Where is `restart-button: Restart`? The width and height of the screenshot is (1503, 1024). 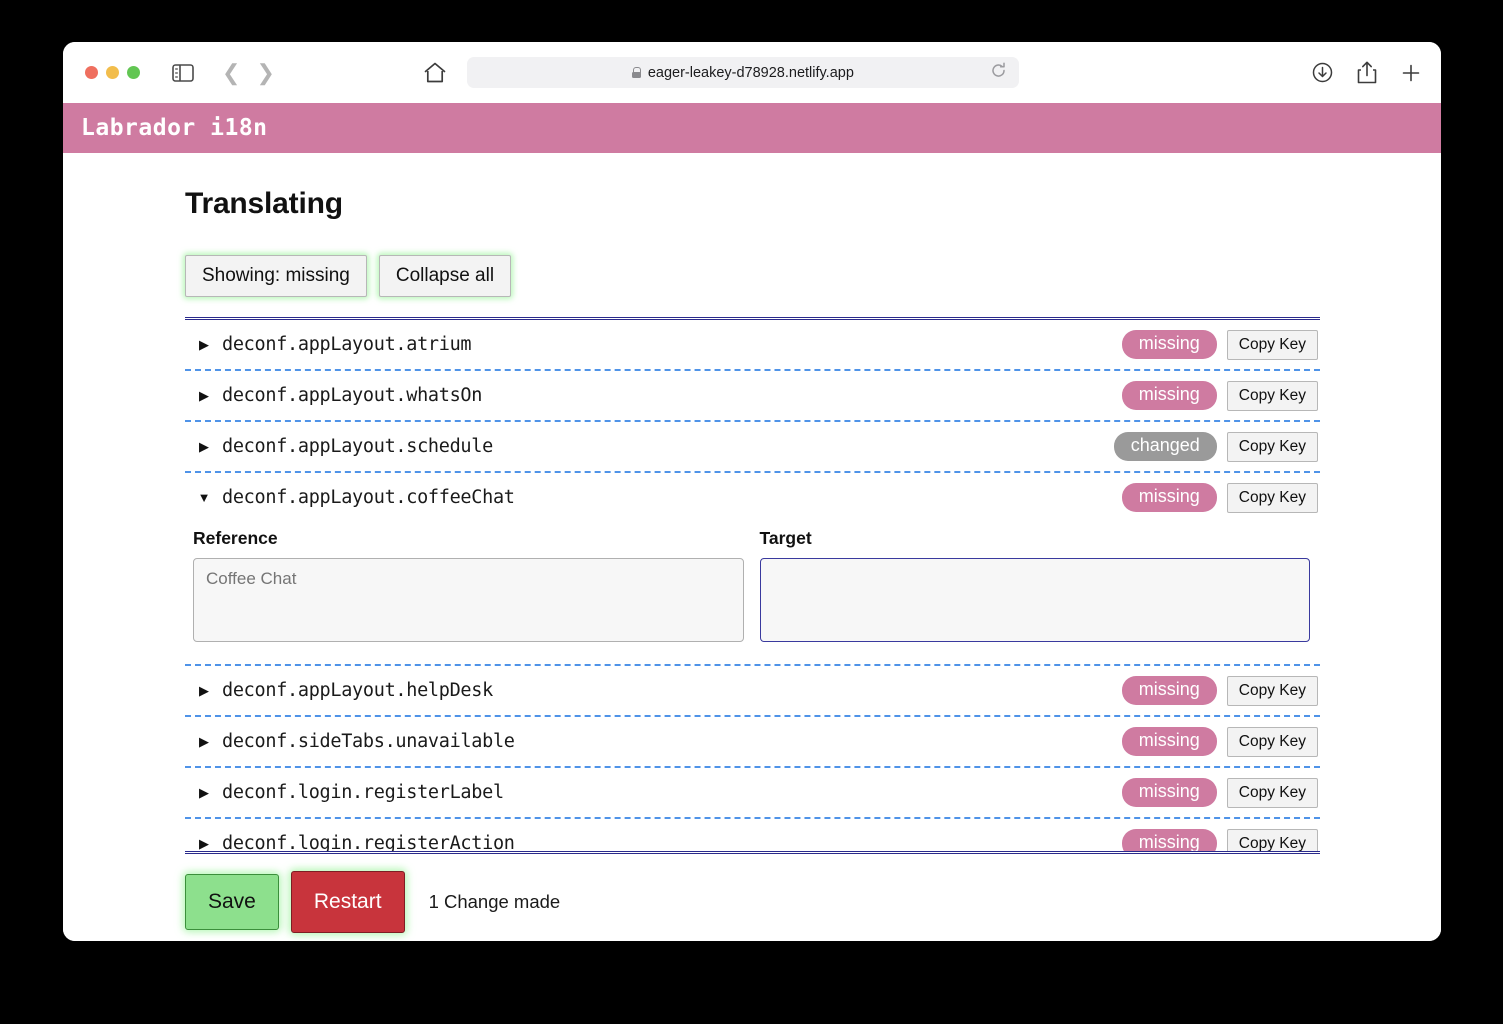 restart-button: Restart is located at coordinates (347, 902).